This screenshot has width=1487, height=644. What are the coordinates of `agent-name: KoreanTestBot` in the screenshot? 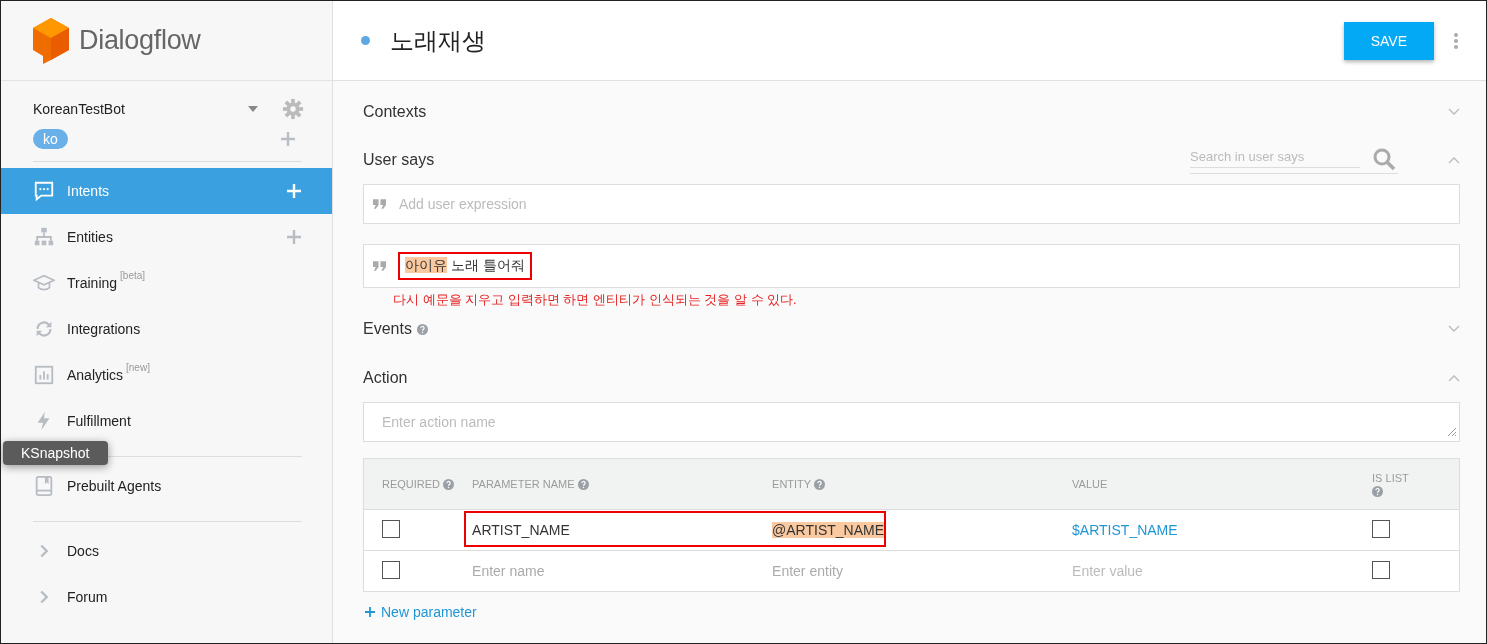 It's located at (140, 109).